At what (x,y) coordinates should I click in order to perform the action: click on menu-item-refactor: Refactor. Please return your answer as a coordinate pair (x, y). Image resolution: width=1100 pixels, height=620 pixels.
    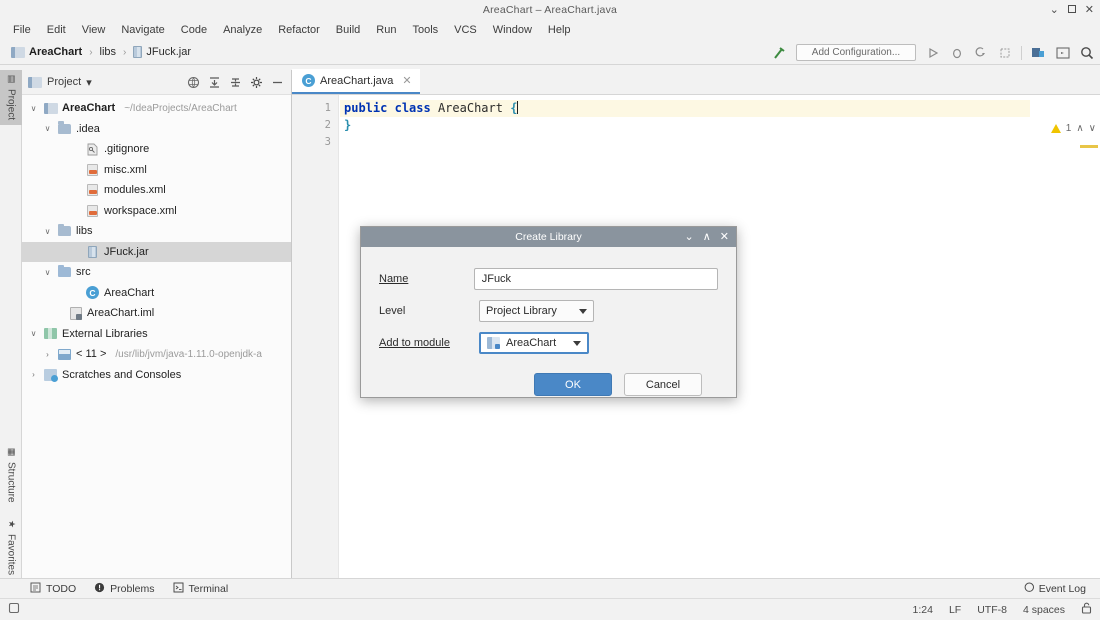
    Looking at the image, I should click on (299, 30).